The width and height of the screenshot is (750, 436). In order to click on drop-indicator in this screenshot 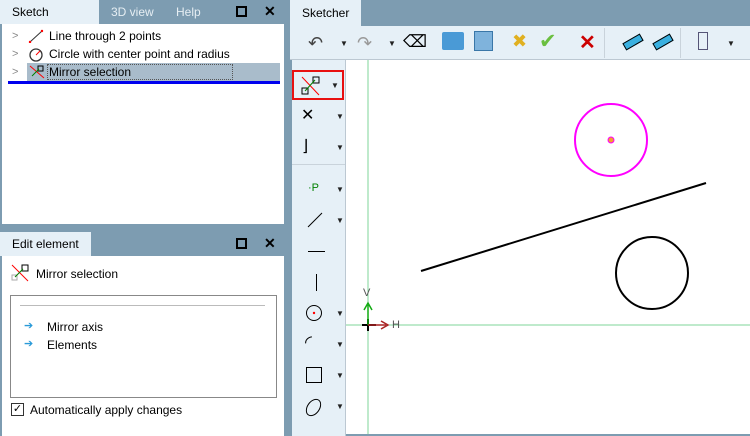, I will do `click(144, 82)`.